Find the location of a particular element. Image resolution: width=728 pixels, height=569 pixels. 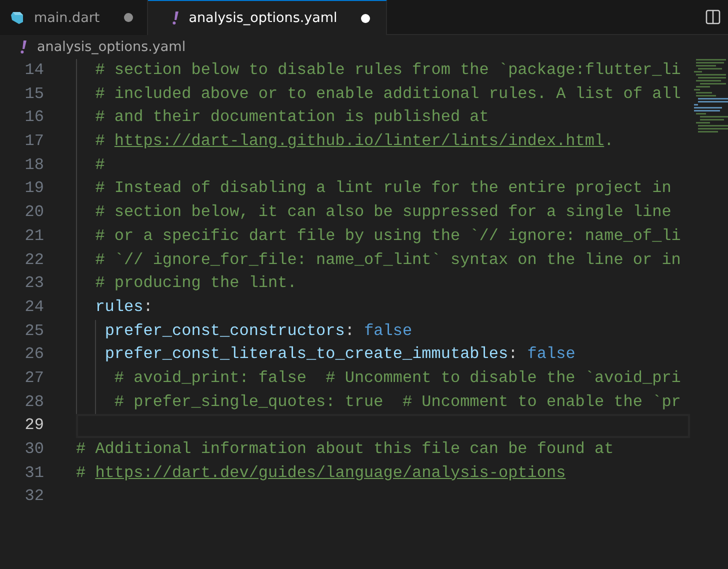

line-number: 16 is located at coordinates (34, 117).